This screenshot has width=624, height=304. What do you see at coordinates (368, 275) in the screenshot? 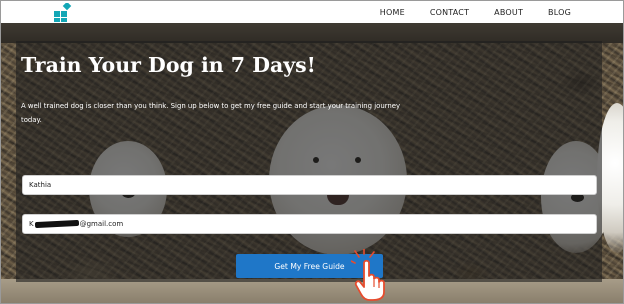
I see `pointer-hand-cursor-icon` at bounding box center [368, 275].